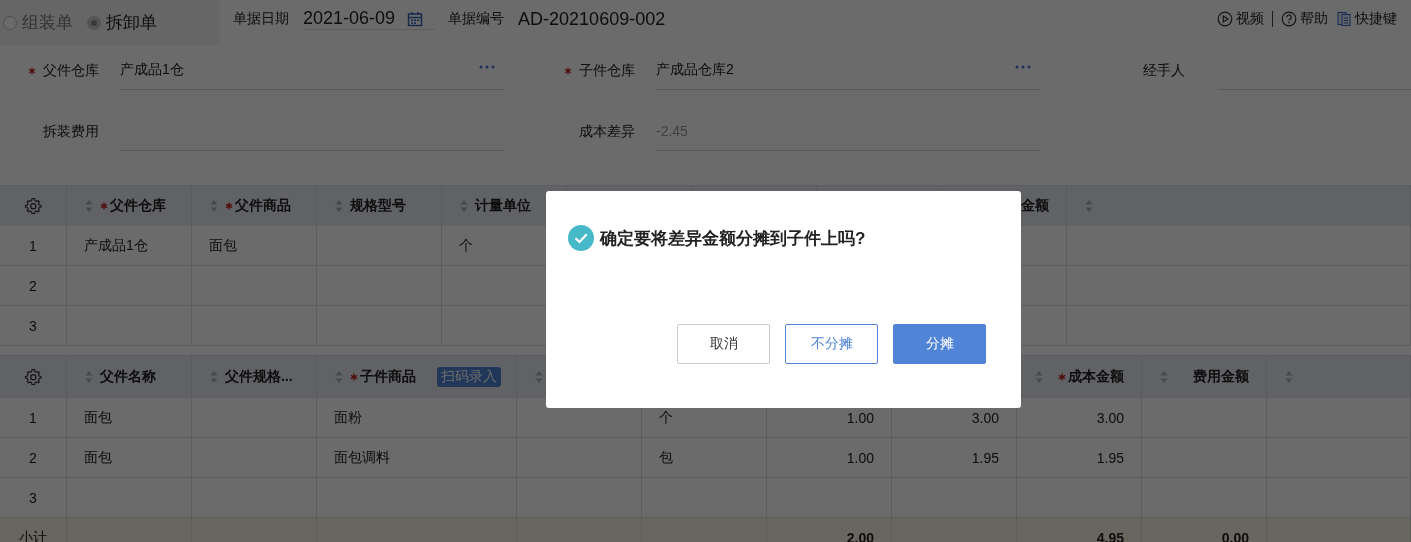  I want to click on field-label: 父件仓库, so click(71, 70).